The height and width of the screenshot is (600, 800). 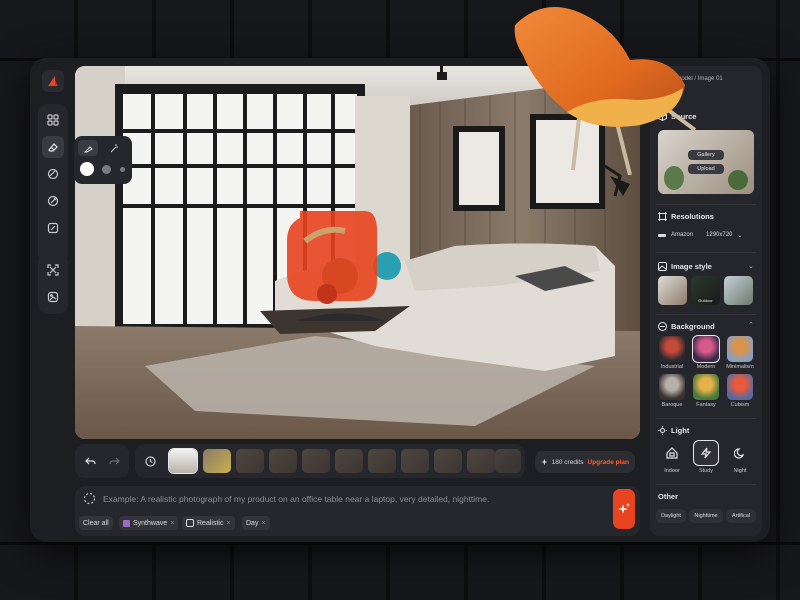 What do you see at coordinates (706, 516) in the screenshot?
I see `other-option: Nighttime` at bounding box center [706, 516].